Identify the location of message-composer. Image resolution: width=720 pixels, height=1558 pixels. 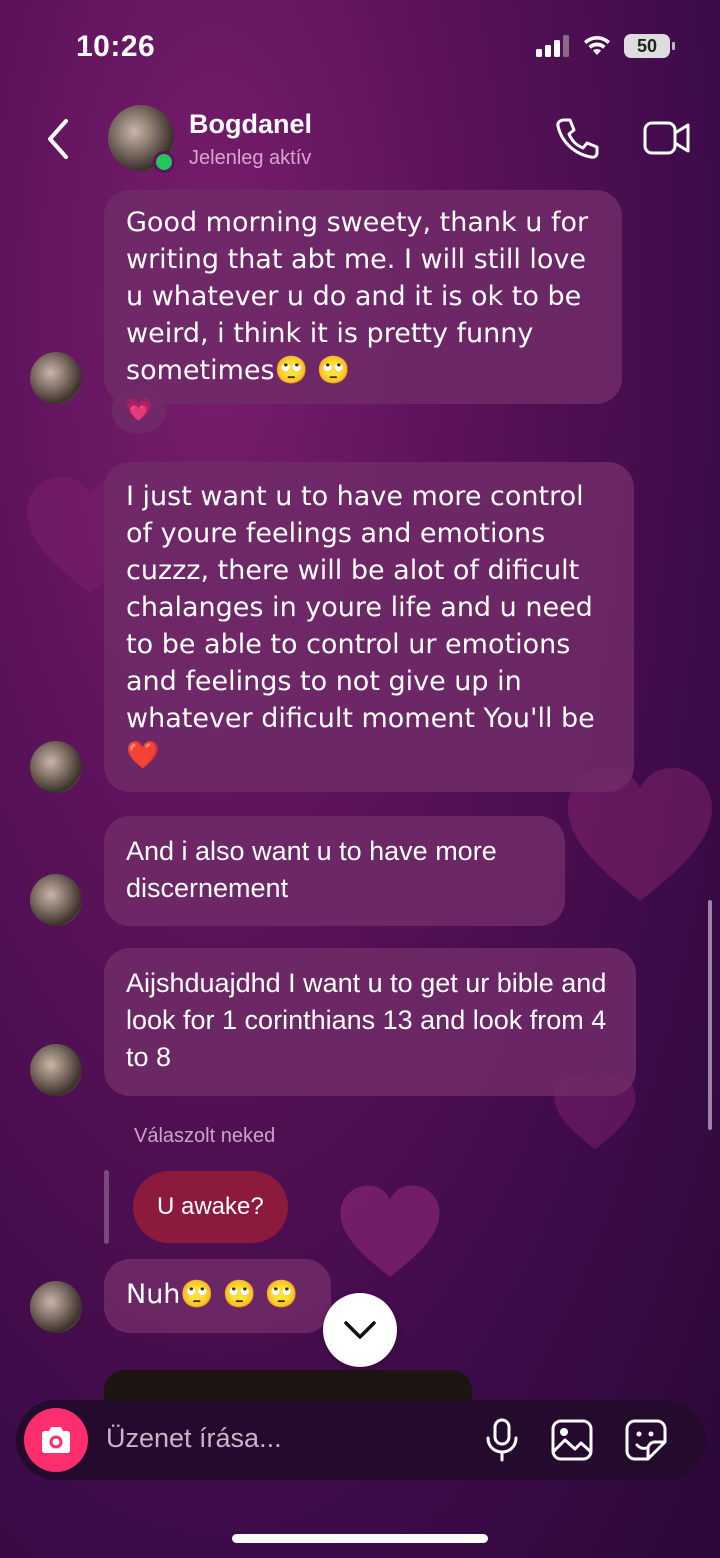
(361, 1440).